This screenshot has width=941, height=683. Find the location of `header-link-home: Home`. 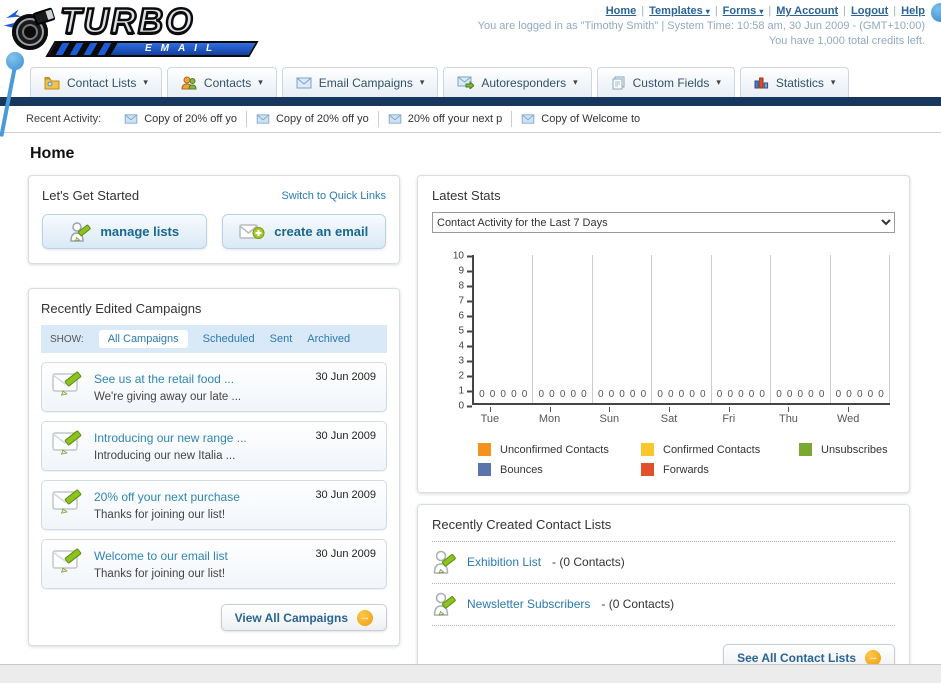

header-link-home: Home is located at coordinates (621, 11).